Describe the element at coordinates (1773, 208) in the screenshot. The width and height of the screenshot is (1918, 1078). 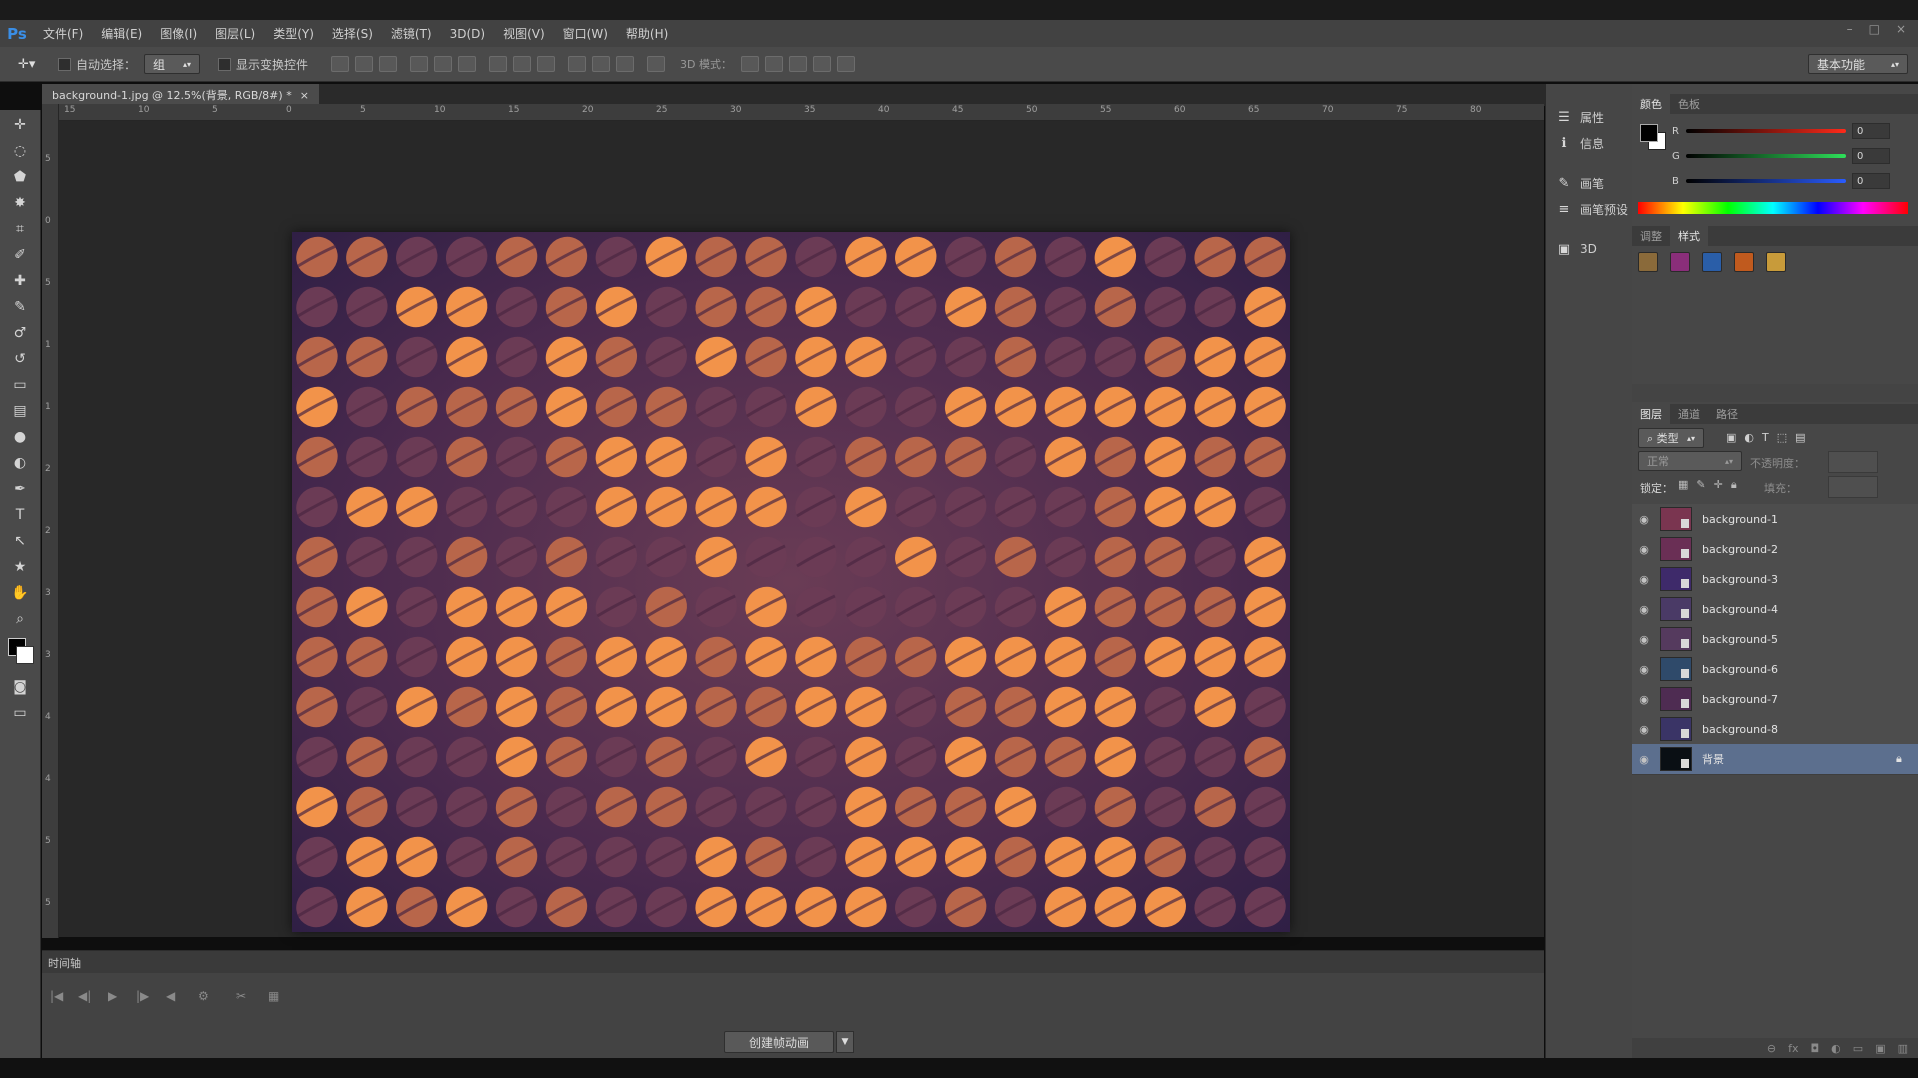
I see `color-spectrum-ramp` at that location.